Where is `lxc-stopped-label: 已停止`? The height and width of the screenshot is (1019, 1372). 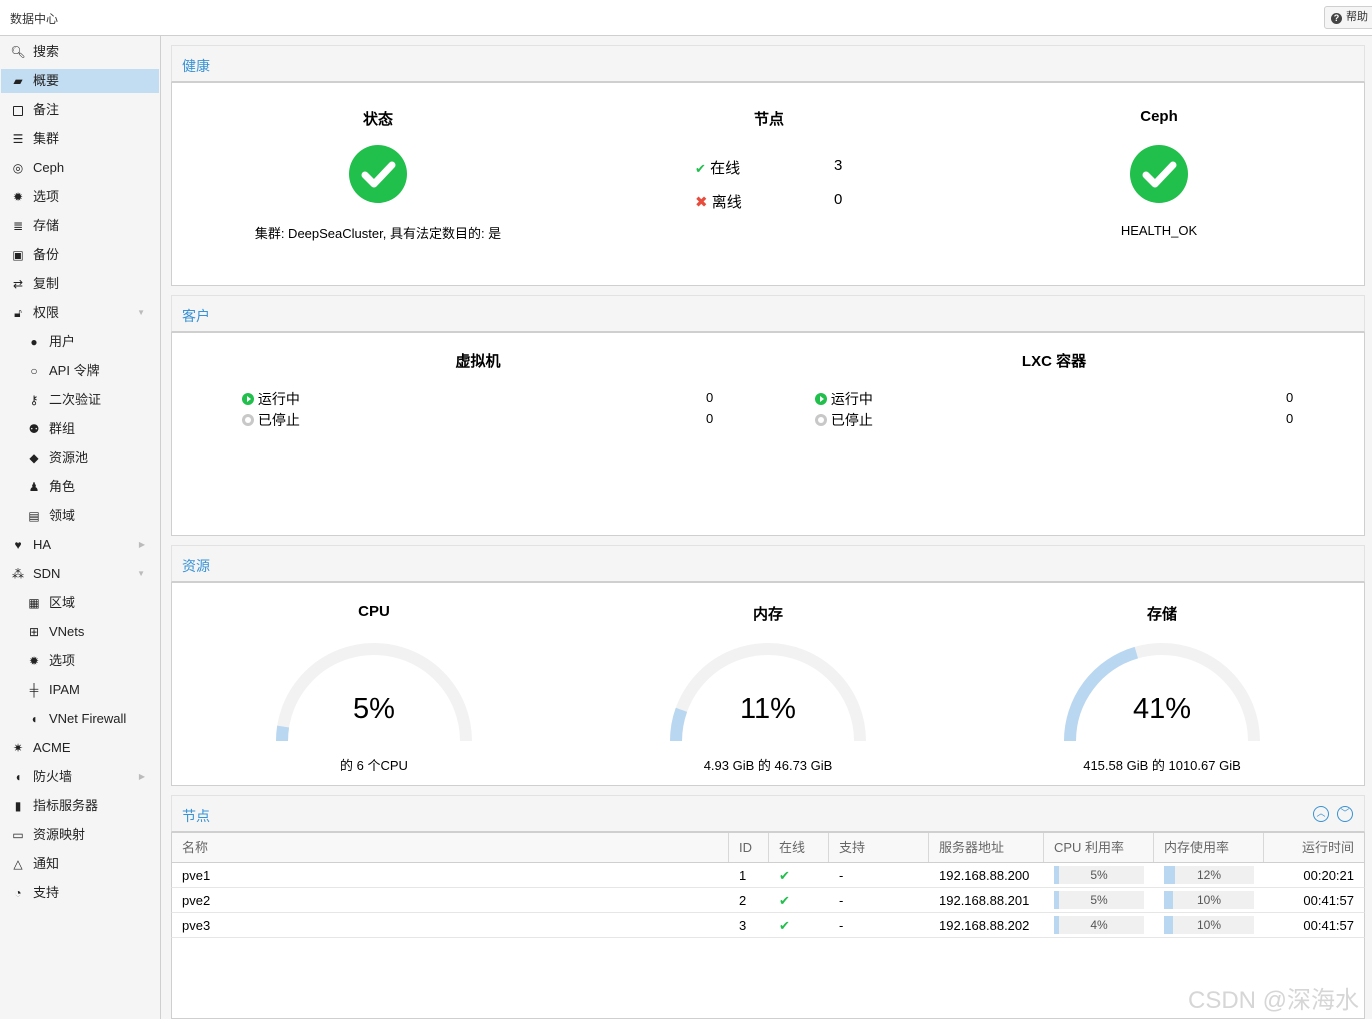 lxc-stopped-label: 已停止 is located at coordinates (851, 420).